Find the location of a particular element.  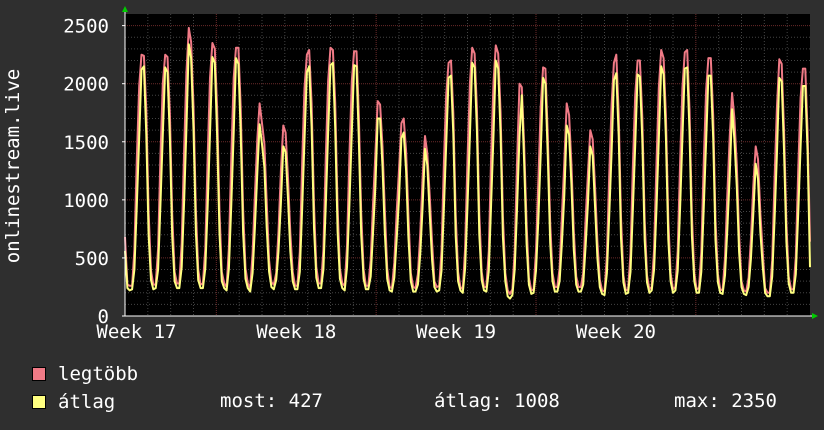

legend-label-avg: átlag is located at coordinates (87, 402).